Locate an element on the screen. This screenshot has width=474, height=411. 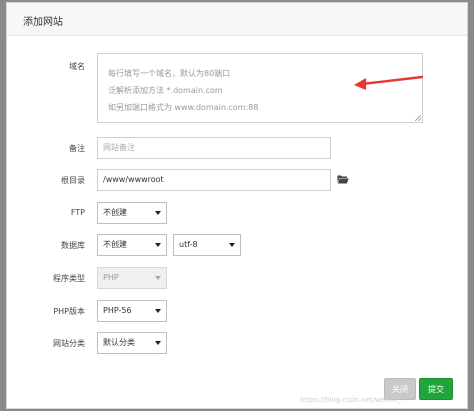
database-label: 数据库 is located at coordinates (73, 245).